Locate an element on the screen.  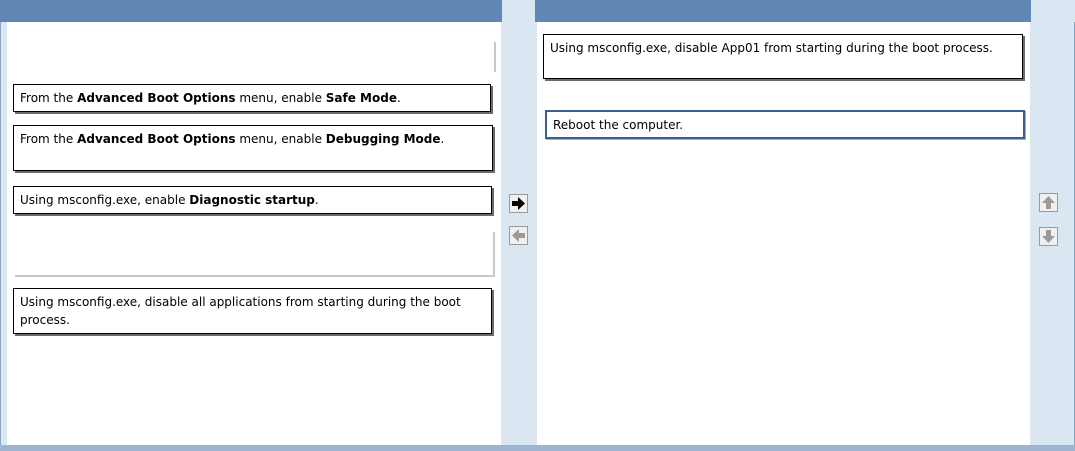
arrow-right-icon is located at coordinates (518, 203).